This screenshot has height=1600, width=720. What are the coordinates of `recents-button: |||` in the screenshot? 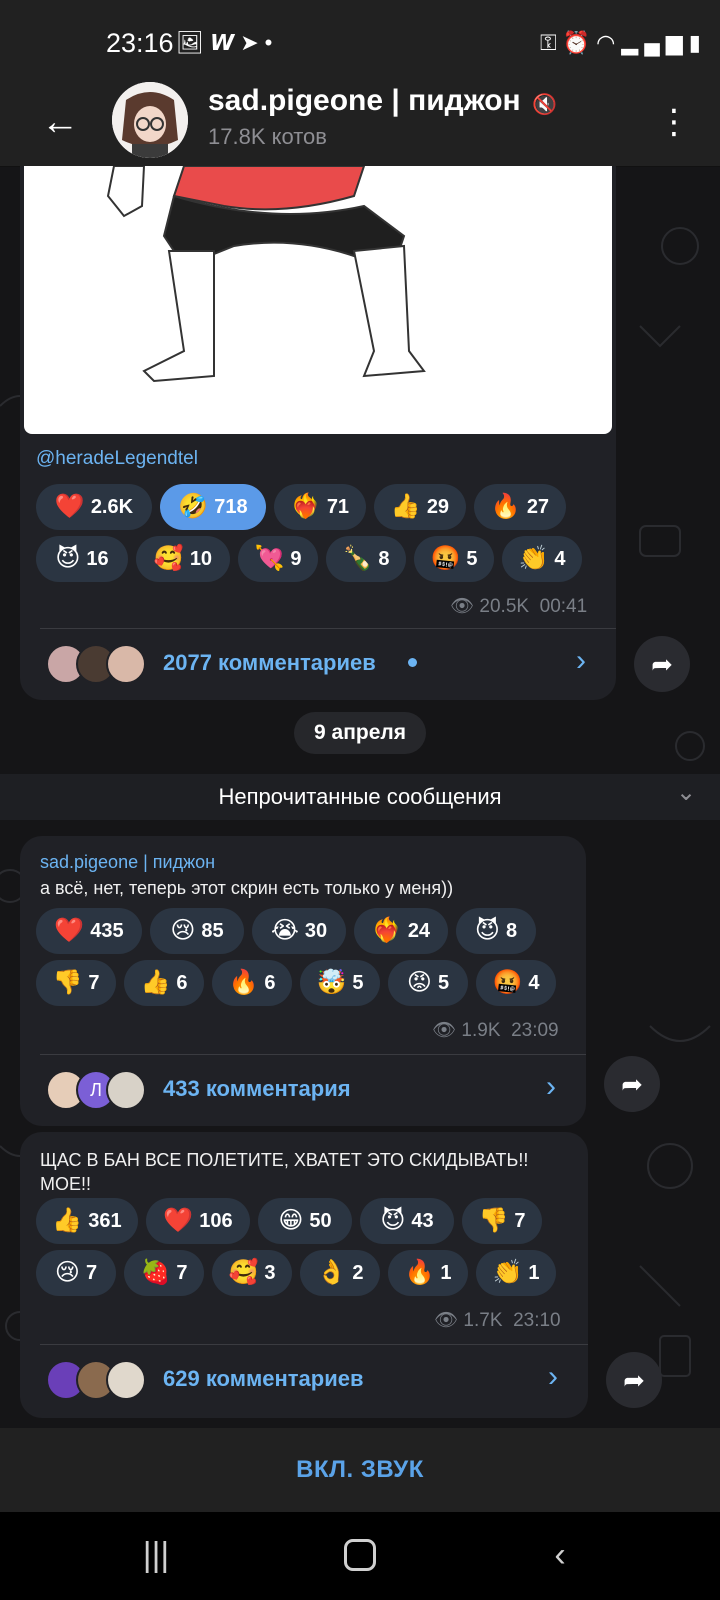 It's located at (156, 1555).